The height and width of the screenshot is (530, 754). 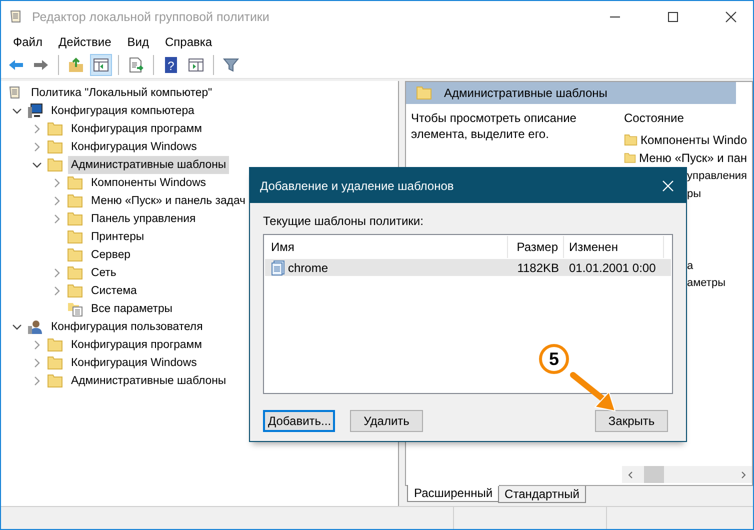 What do you see at coordinates (692, 158) in the screenshot?
I see `list-item: Меню «Пуск» и пан` at bounding box center [692, 158].